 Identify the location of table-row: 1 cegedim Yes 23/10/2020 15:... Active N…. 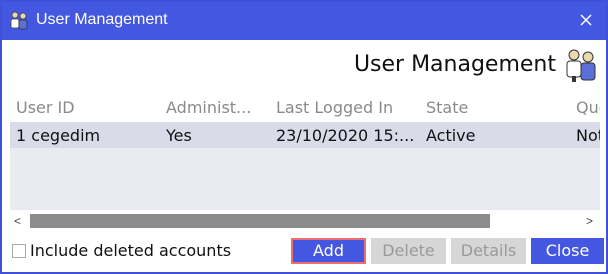
(305, 135).